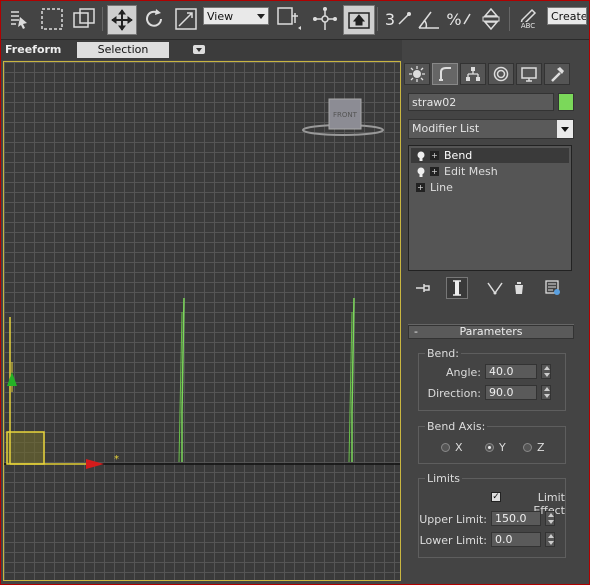 This screenshot has width=590, height=585. I want to click on axis-y-label: Y, so click(502, 447).